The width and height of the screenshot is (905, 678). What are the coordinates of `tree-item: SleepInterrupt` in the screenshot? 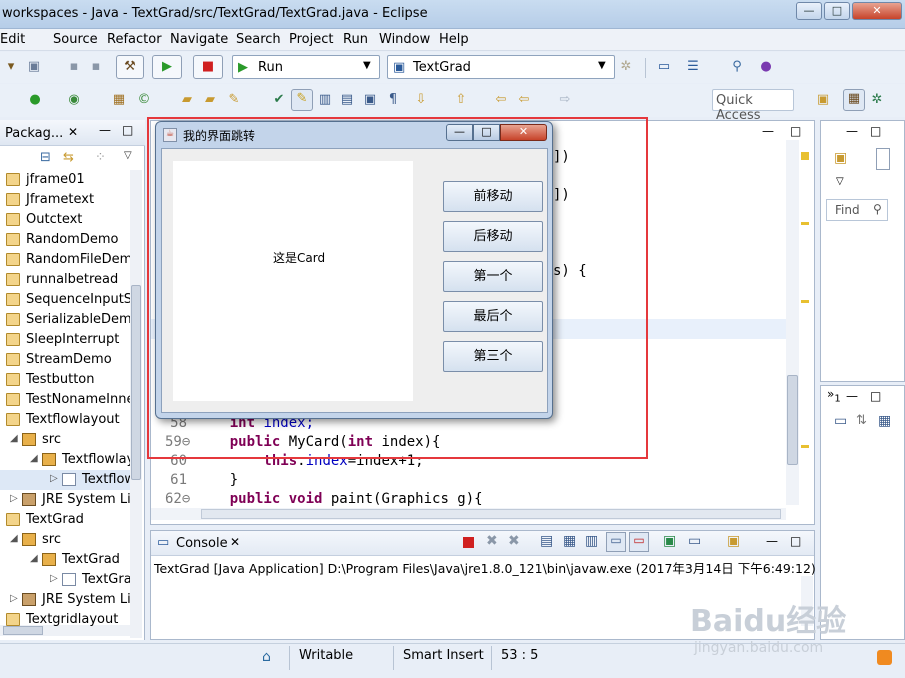 It's located at (65, 340).